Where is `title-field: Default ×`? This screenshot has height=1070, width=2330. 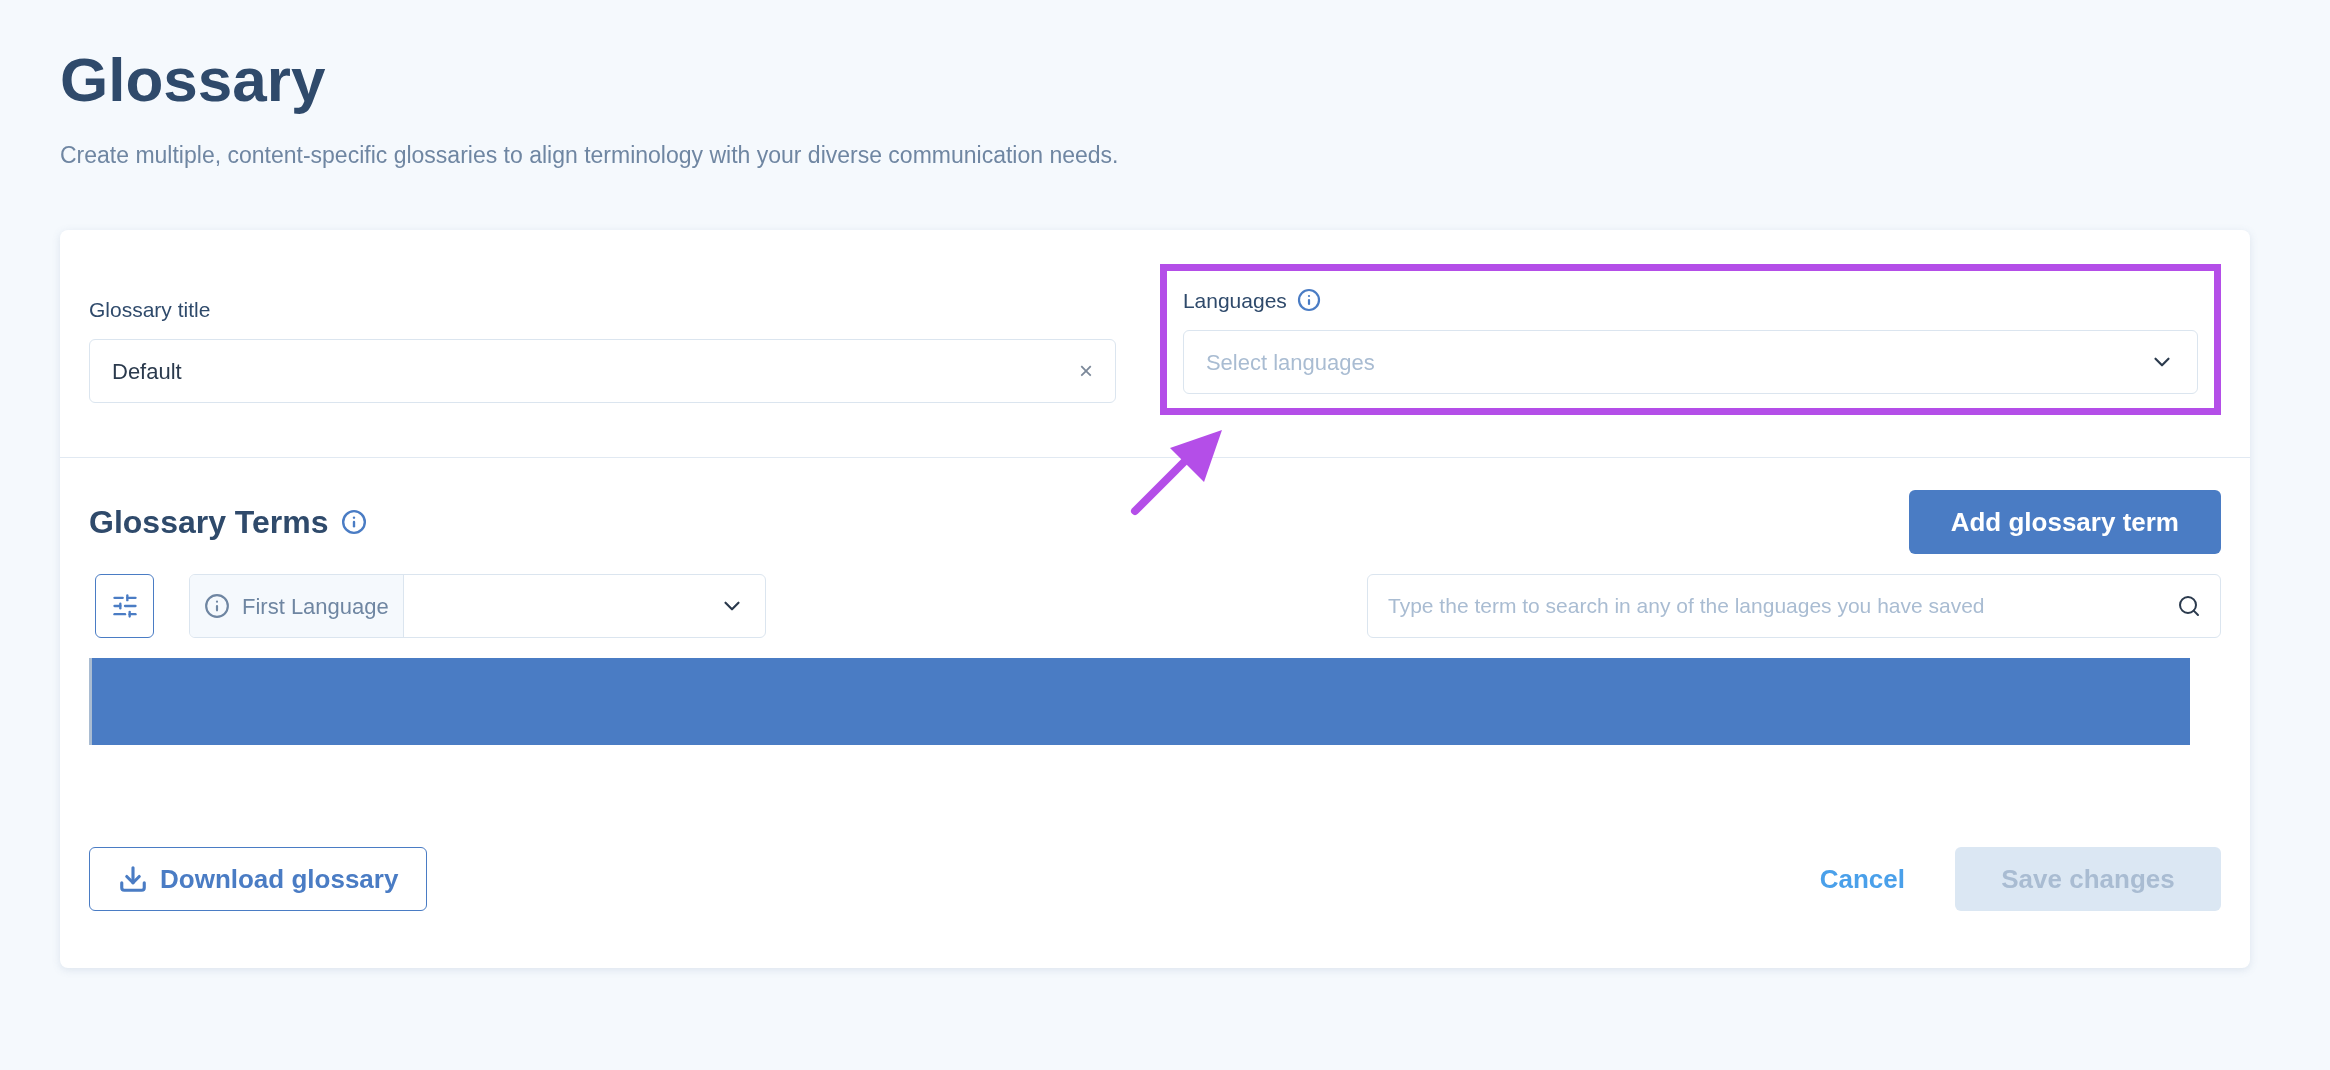
title-field: Default × is located at coordinates (602, 371).